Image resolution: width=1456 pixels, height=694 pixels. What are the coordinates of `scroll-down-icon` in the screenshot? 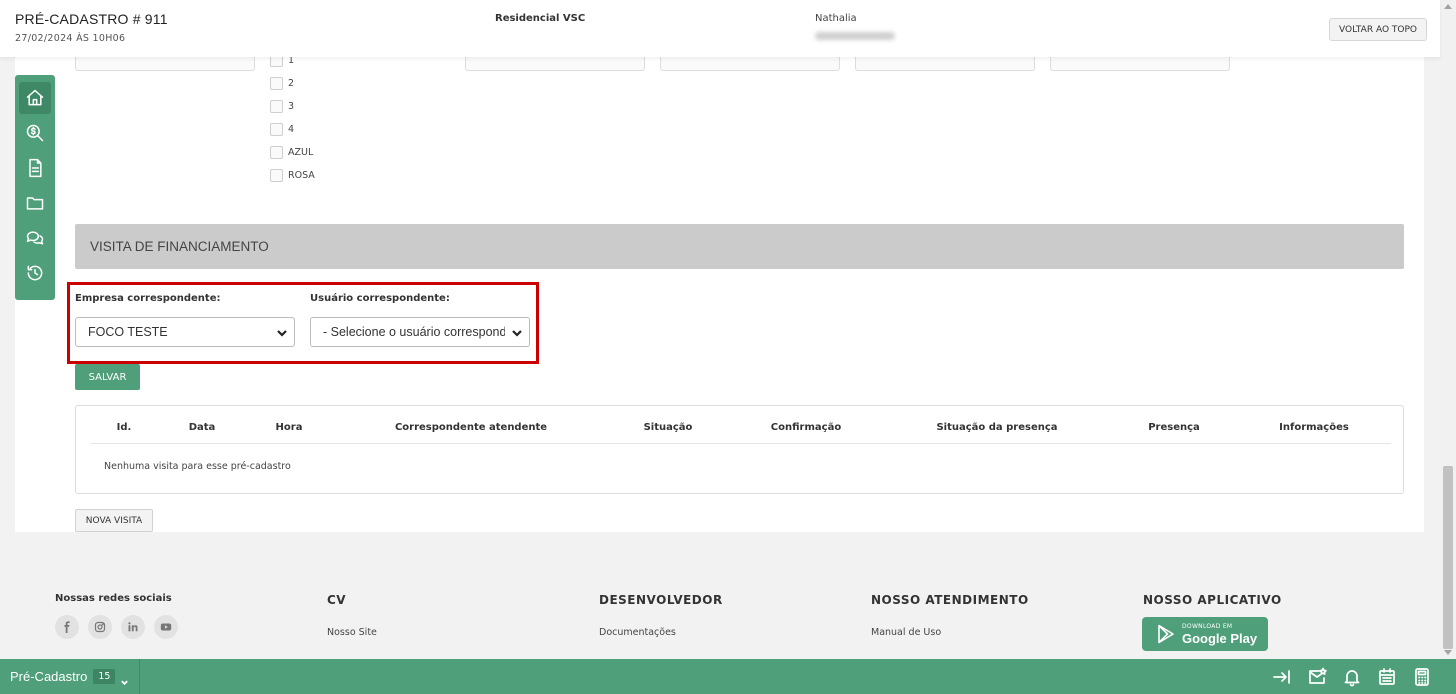 It's located at (1448, 652).